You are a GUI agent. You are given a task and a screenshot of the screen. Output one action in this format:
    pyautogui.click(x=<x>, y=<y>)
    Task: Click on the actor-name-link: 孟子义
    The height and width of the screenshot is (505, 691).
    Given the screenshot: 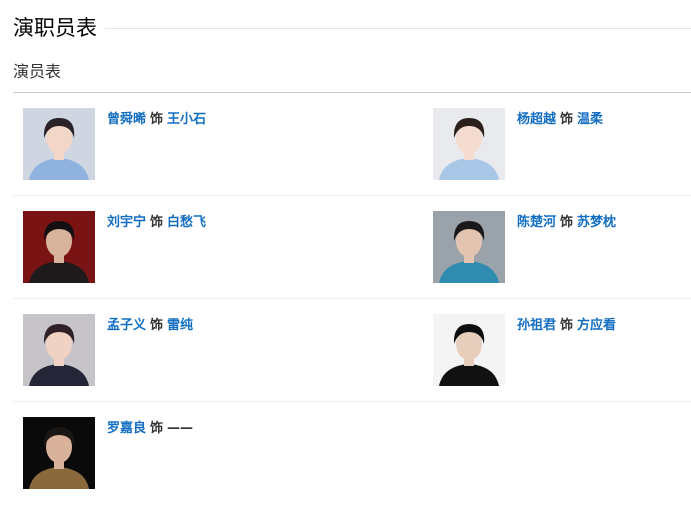 What is the action you would take?
    pyautogui.click(x=126, y=325)
    